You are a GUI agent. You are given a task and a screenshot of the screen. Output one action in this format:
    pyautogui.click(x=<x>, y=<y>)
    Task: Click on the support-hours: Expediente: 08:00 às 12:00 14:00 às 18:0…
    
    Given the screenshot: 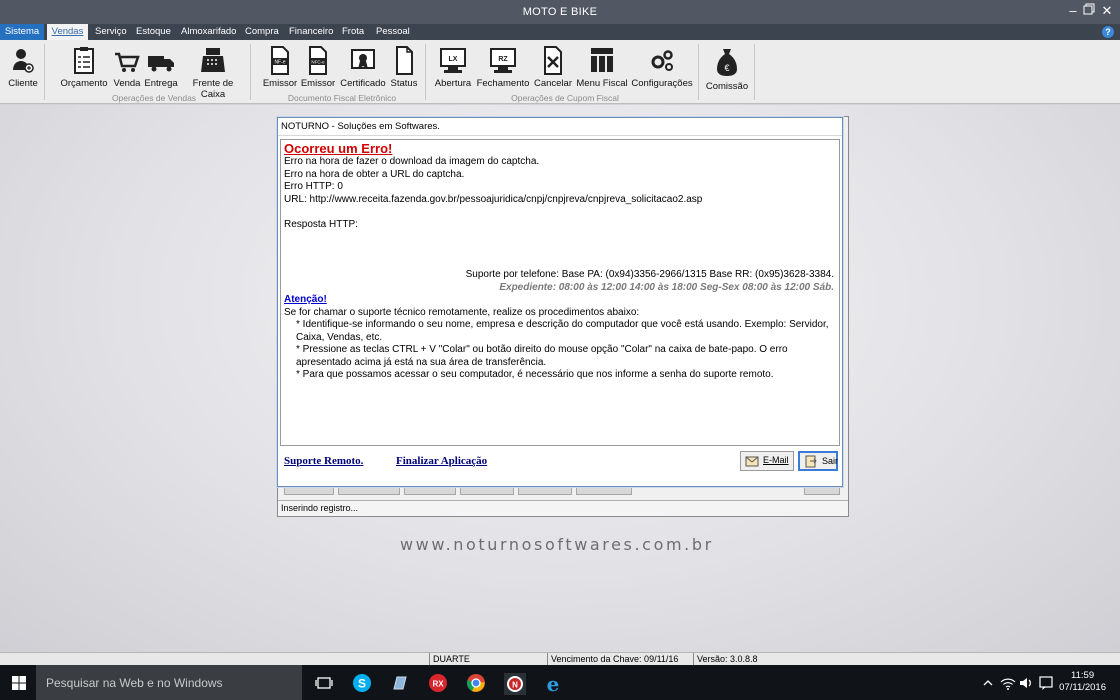 What is the action you would take?
    pyautogui.click(x=666, y=287)
    